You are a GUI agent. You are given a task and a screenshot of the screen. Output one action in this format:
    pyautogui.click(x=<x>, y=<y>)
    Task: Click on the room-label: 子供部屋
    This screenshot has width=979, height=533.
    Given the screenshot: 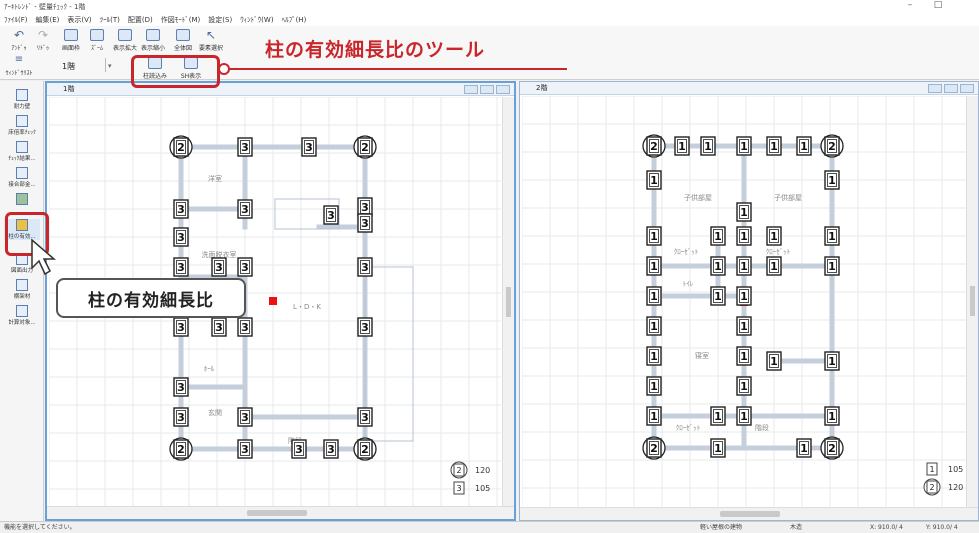 What is the action you would take?
    pyautogui.click(x=698, y=197)
    